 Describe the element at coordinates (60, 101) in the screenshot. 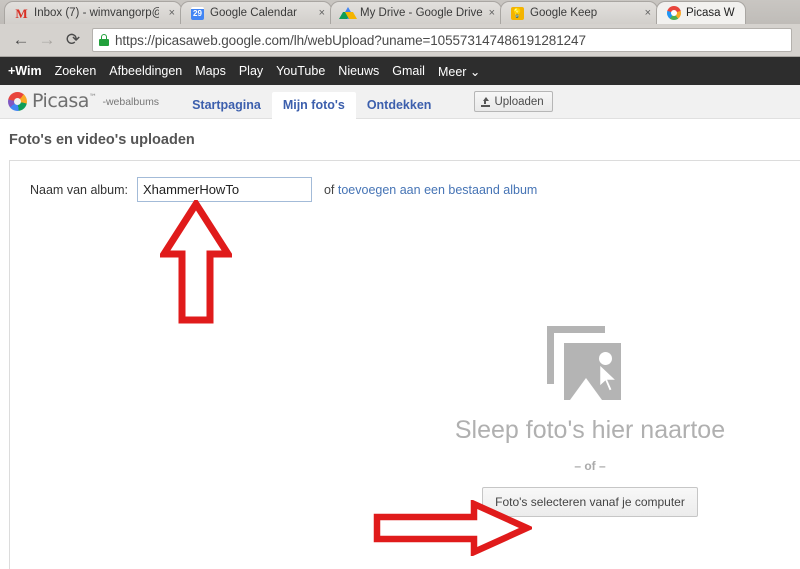

I see `picasa-wordmark-text: Picasa` at that location.